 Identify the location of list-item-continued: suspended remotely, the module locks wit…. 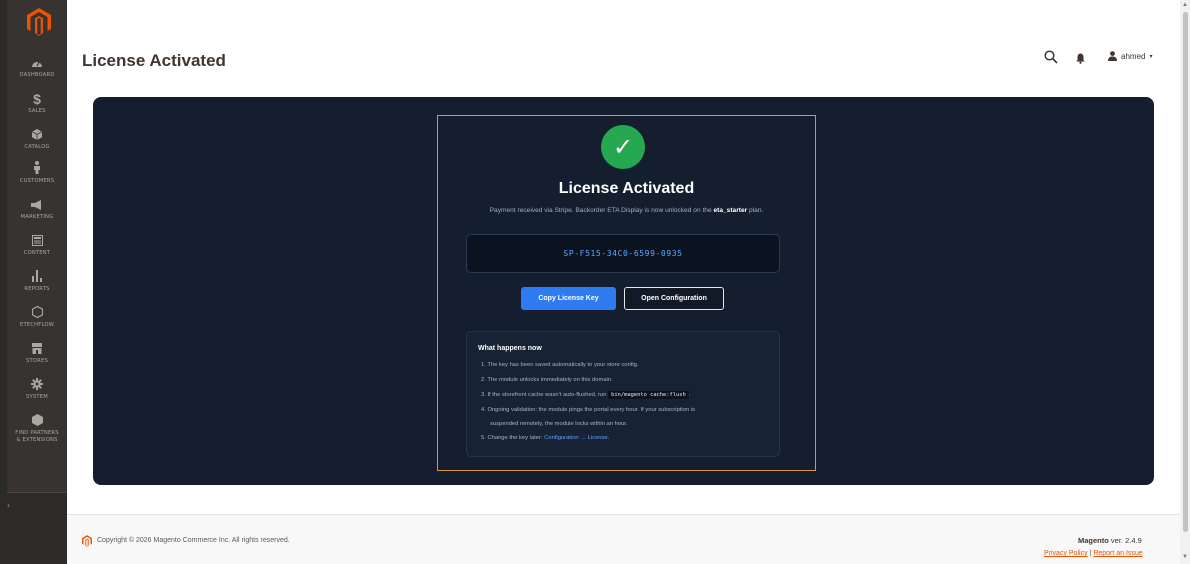
(559, 424).